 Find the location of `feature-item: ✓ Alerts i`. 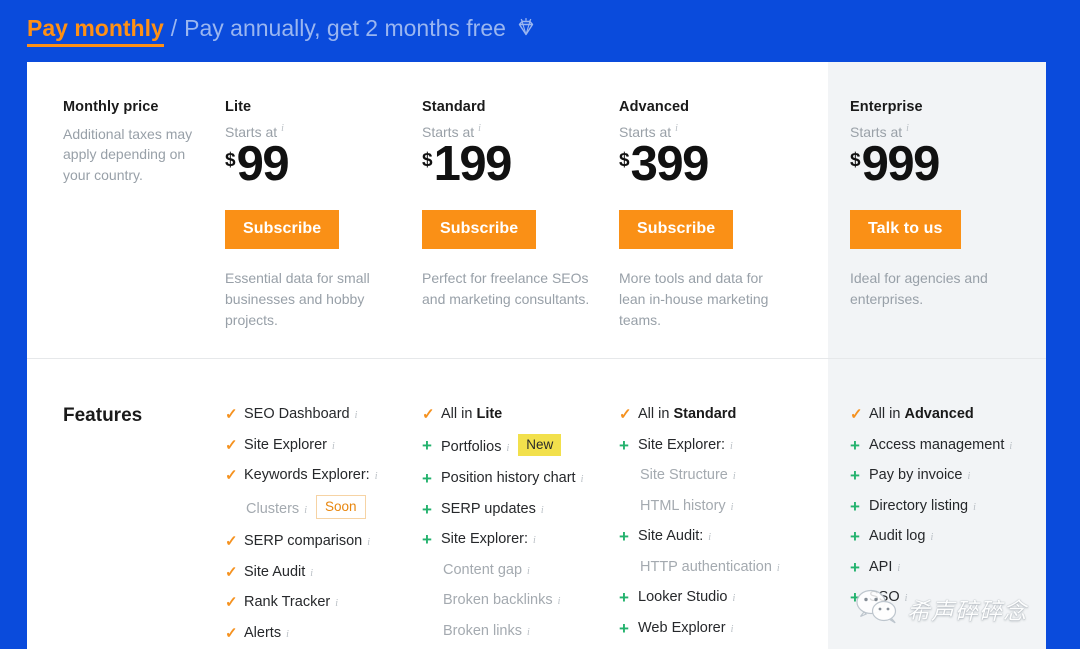

feature-item: ✓ Alerts i is located at coordinates (323, 634).